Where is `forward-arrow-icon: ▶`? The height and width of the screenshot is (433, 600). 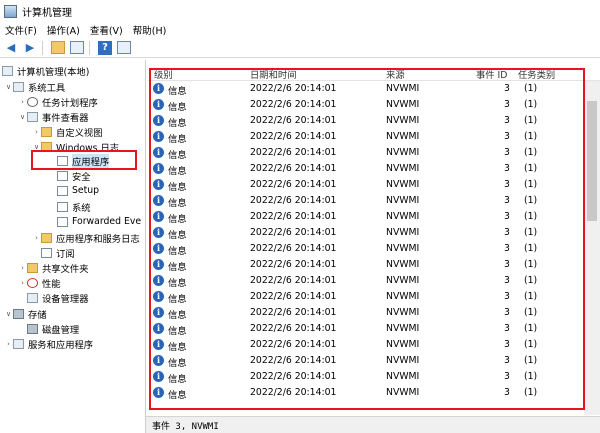
forward-arrow-icon: ▶ is located at coordinates (30, 48).